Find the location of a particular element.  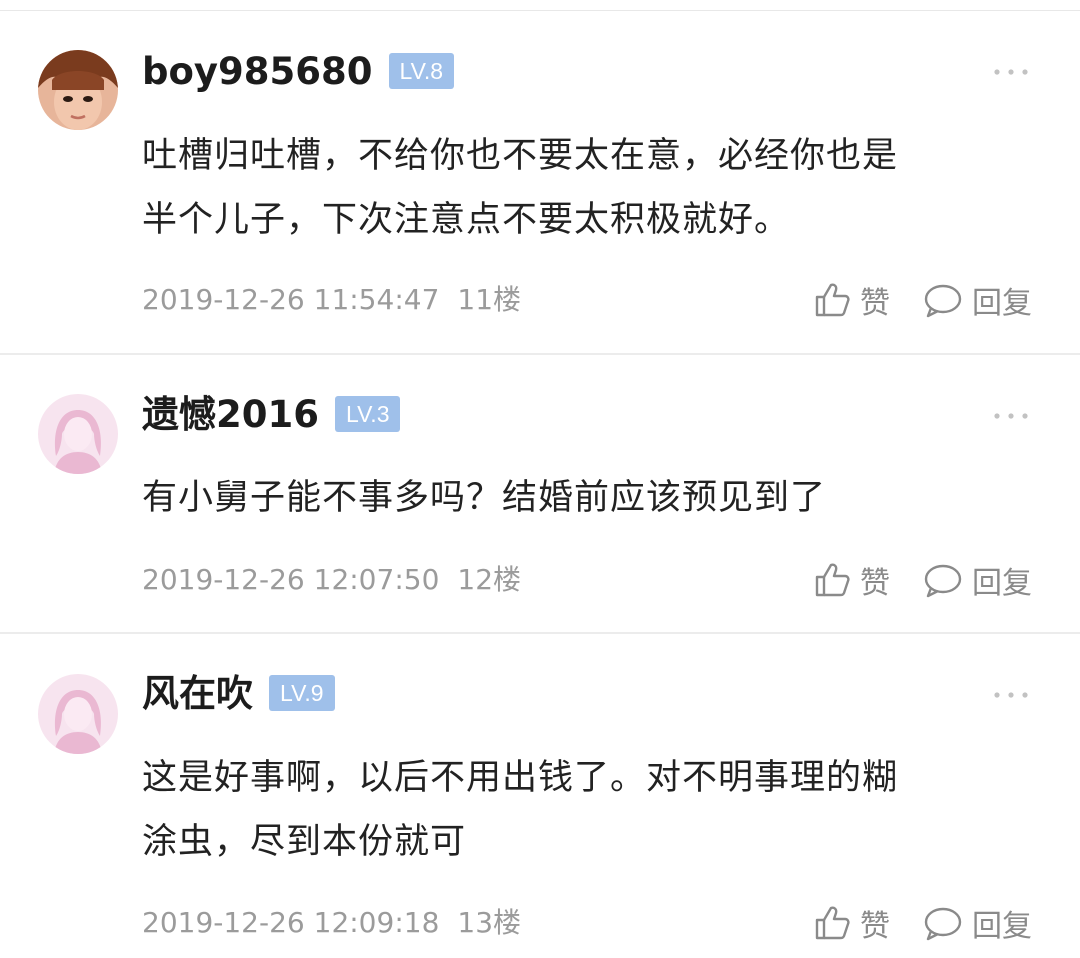

timestamp: 2019-12-26 11:54:47 is located at coordinates (291, 299).